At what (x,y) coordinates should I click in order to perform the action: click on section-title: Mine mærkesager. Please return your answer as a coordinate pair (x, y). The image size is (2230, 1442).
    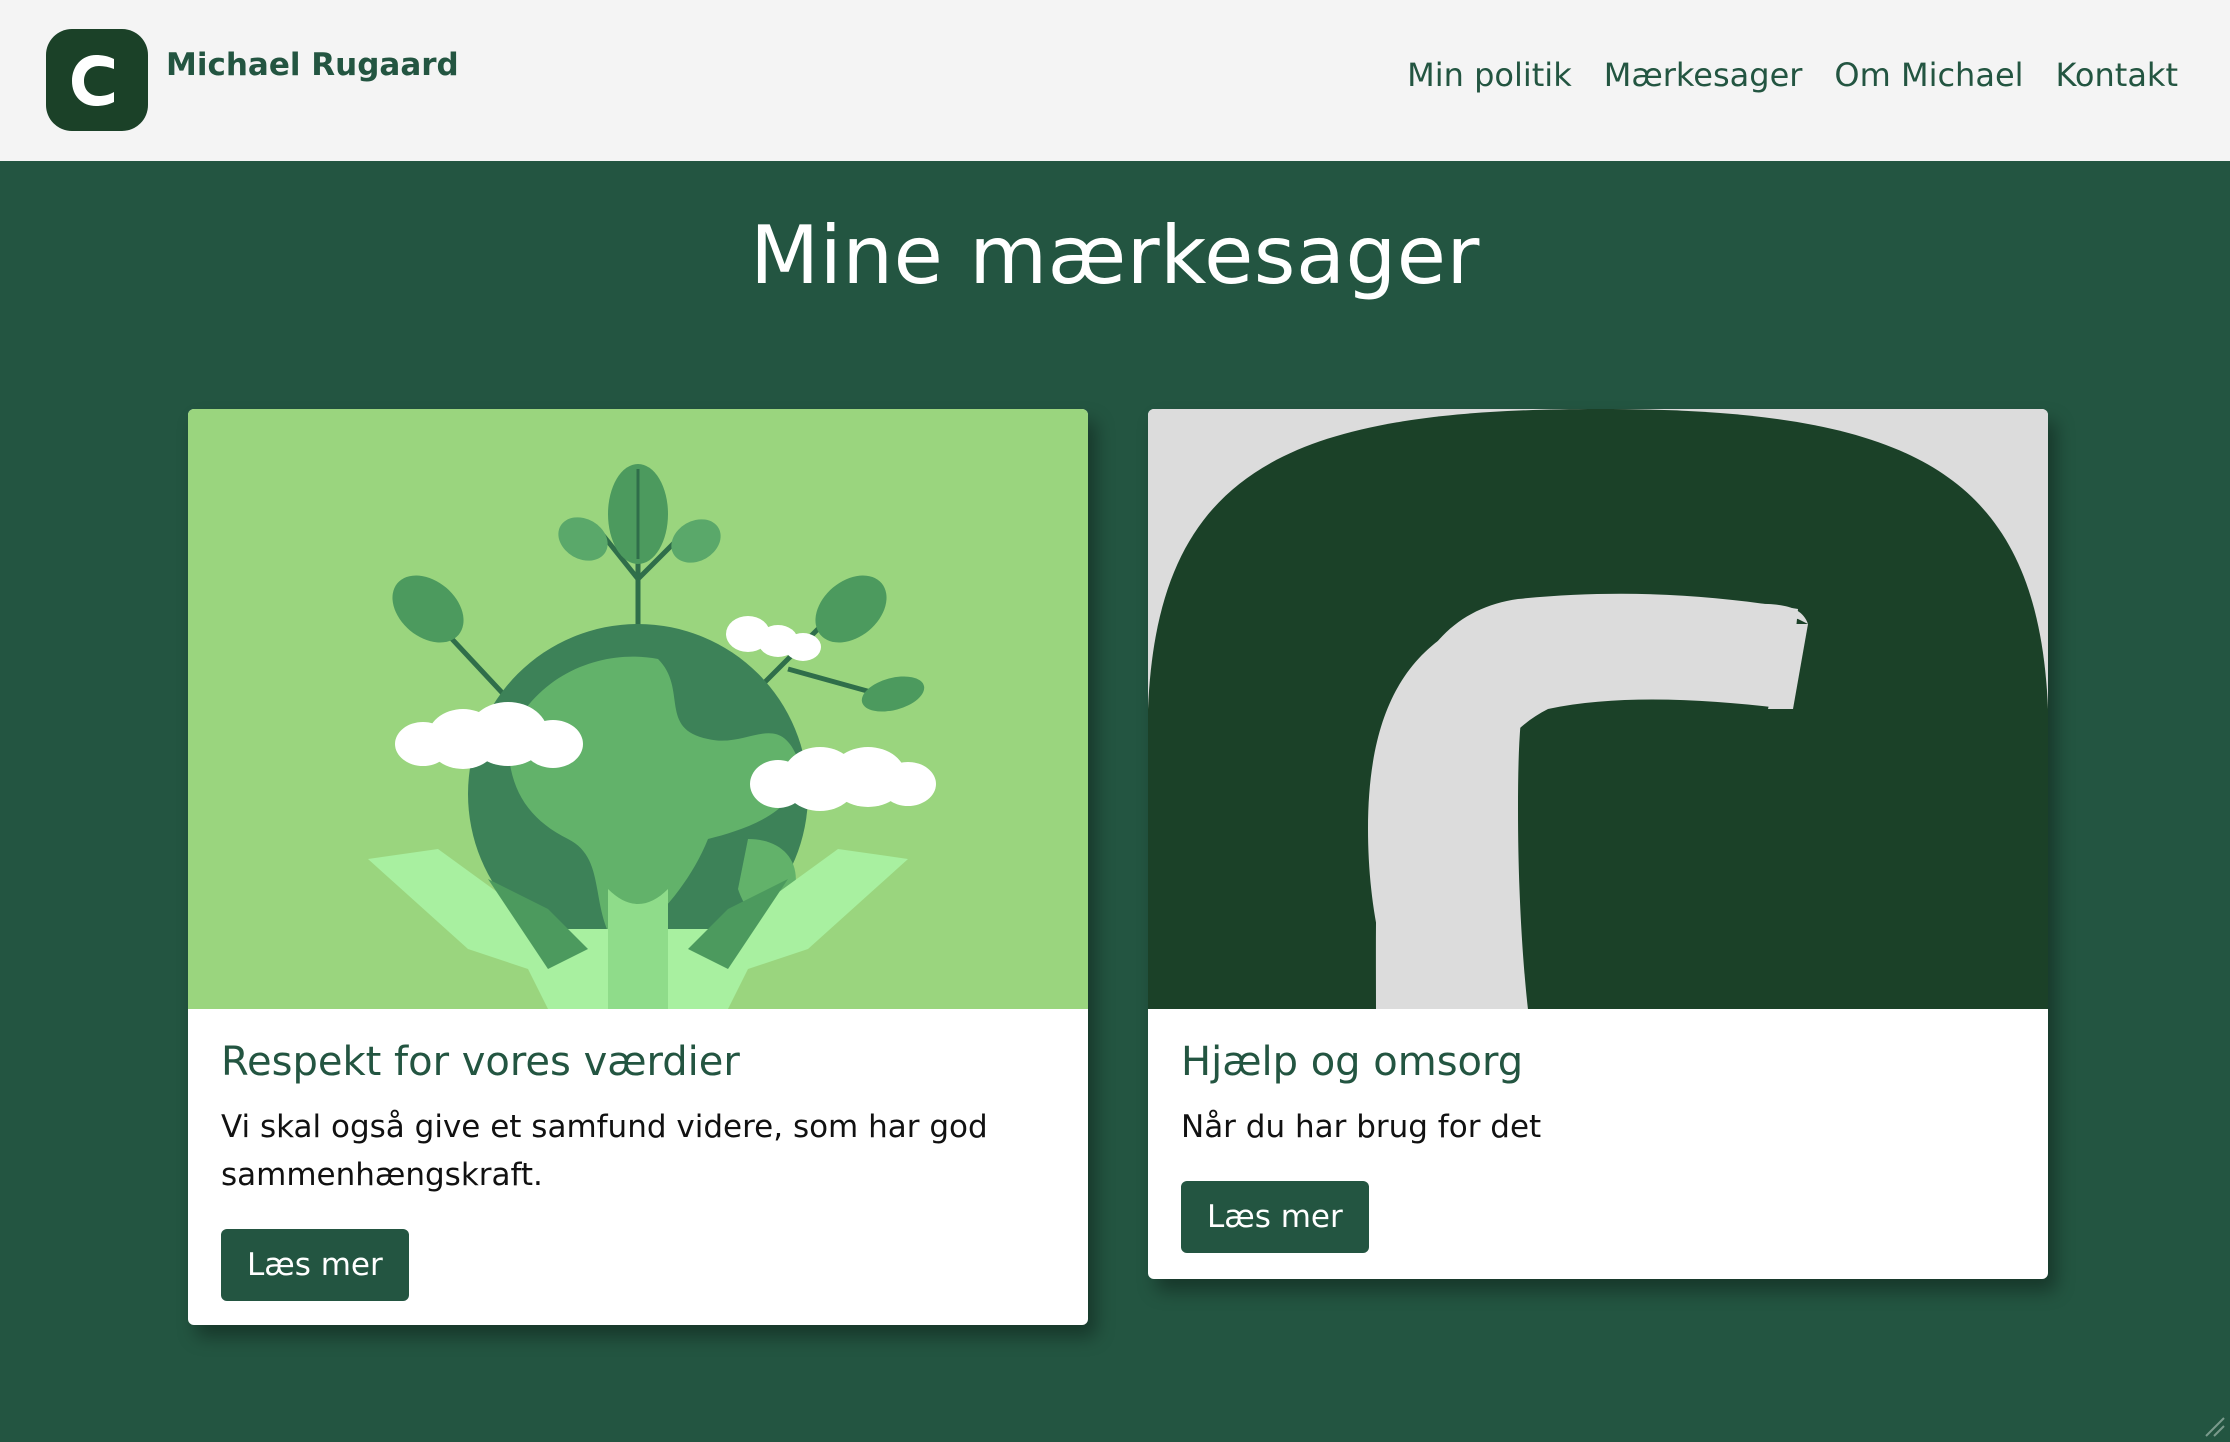
    Looking at the image, I should click on (1115, 255).